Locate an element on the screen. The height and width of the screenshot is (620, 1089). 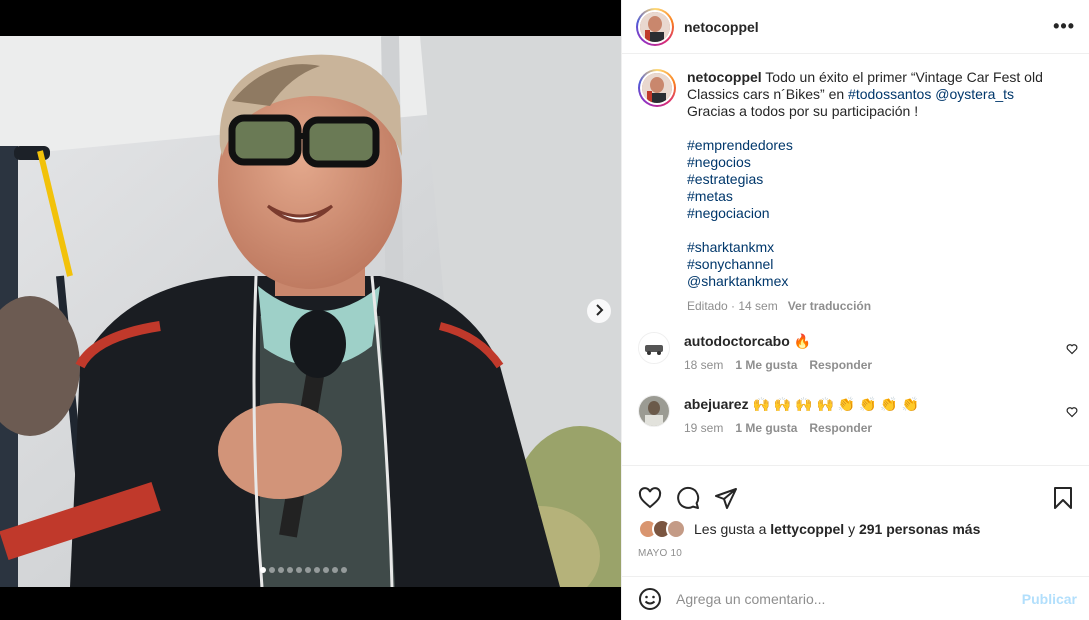
bookmark-icon is located at coordinates (1063, 498).